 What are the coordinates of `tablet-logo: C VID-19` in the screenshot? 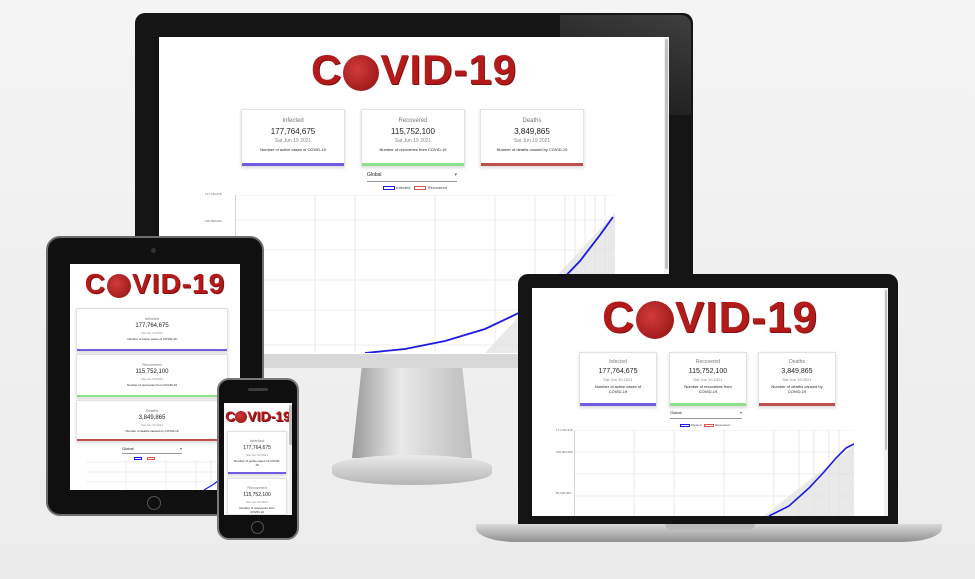 It's located at (155, 284).